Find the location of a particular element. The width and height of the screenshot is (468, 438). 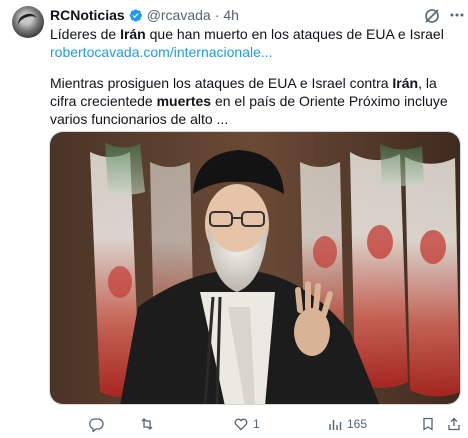

share-icon is located at coordinates (454, 424).